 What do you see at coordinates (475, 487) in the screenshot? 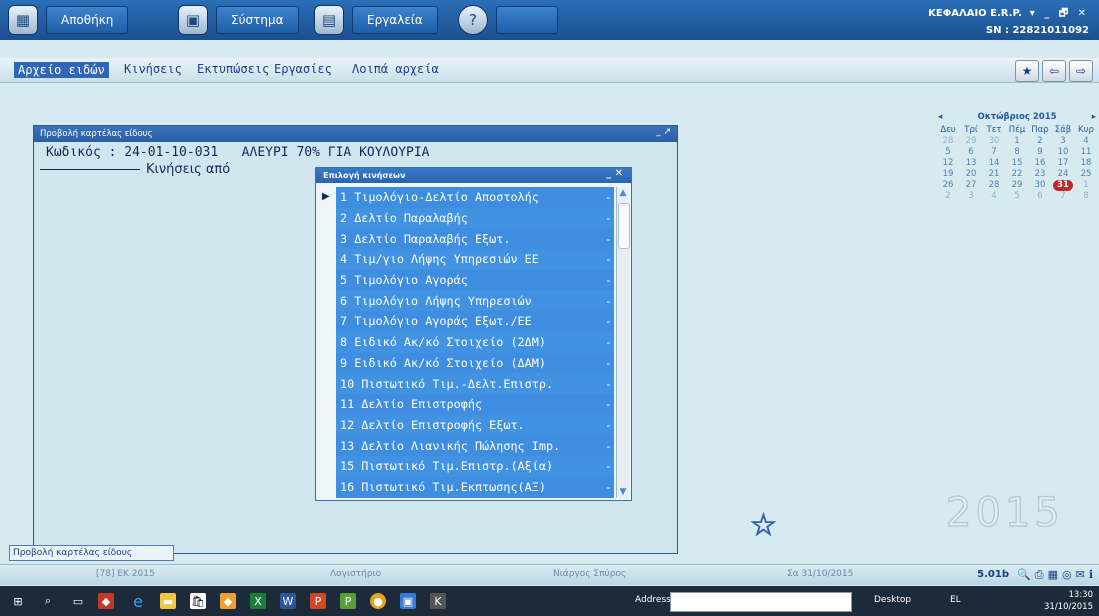
I see `movement-list-item: 16 Πιστωτικό Τιμ.Εκπτωσης(ΑΞ) -` at bounding box center [475, 487].